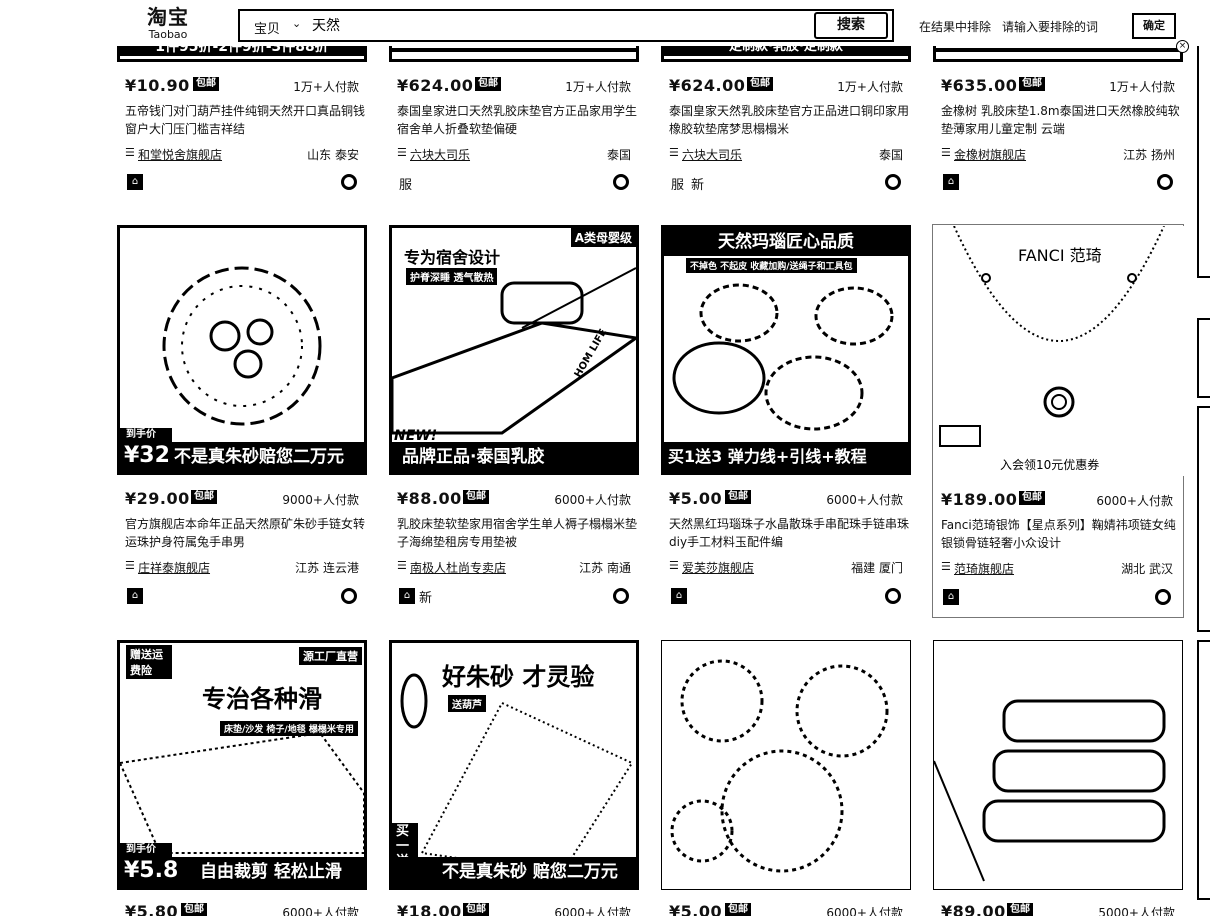 The width and height of the screenshot is (1210, 916). I want to click on image-banner: 买1送3 弹力线+引线+教程, so click(786, 457).